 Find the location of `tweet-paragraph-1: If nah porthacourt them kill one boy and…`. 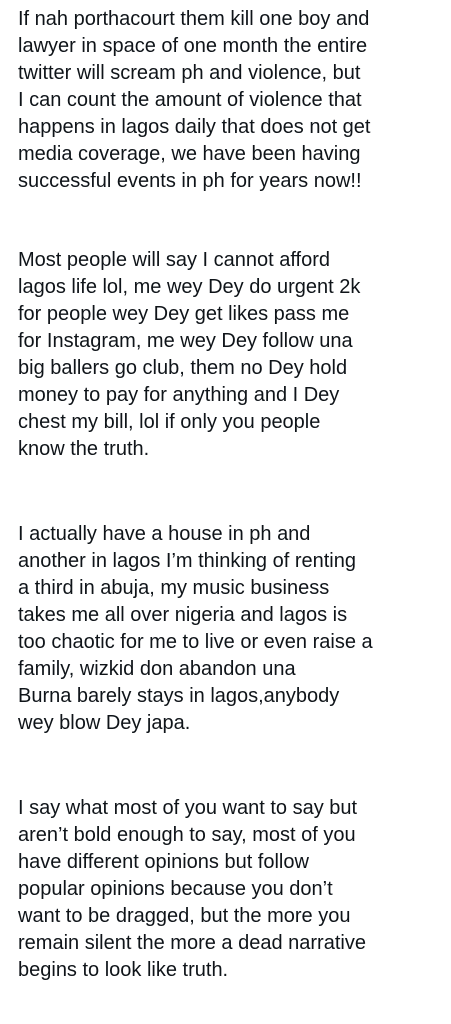

tweet-paragraph-1: If nah porthacourt them kill one boy and… is located at coordinates (194, 100).